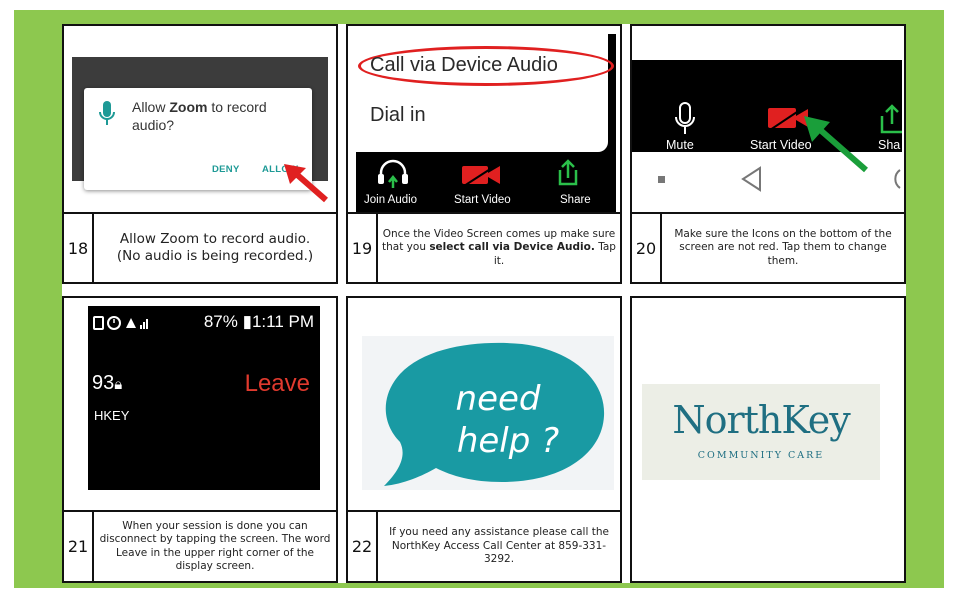 This screenshot has width=958, height=594. What do you see at coordinates (112, 415) in the screenshot?
I see `meeting-name: HKEY` at bounding box center [112, 415].